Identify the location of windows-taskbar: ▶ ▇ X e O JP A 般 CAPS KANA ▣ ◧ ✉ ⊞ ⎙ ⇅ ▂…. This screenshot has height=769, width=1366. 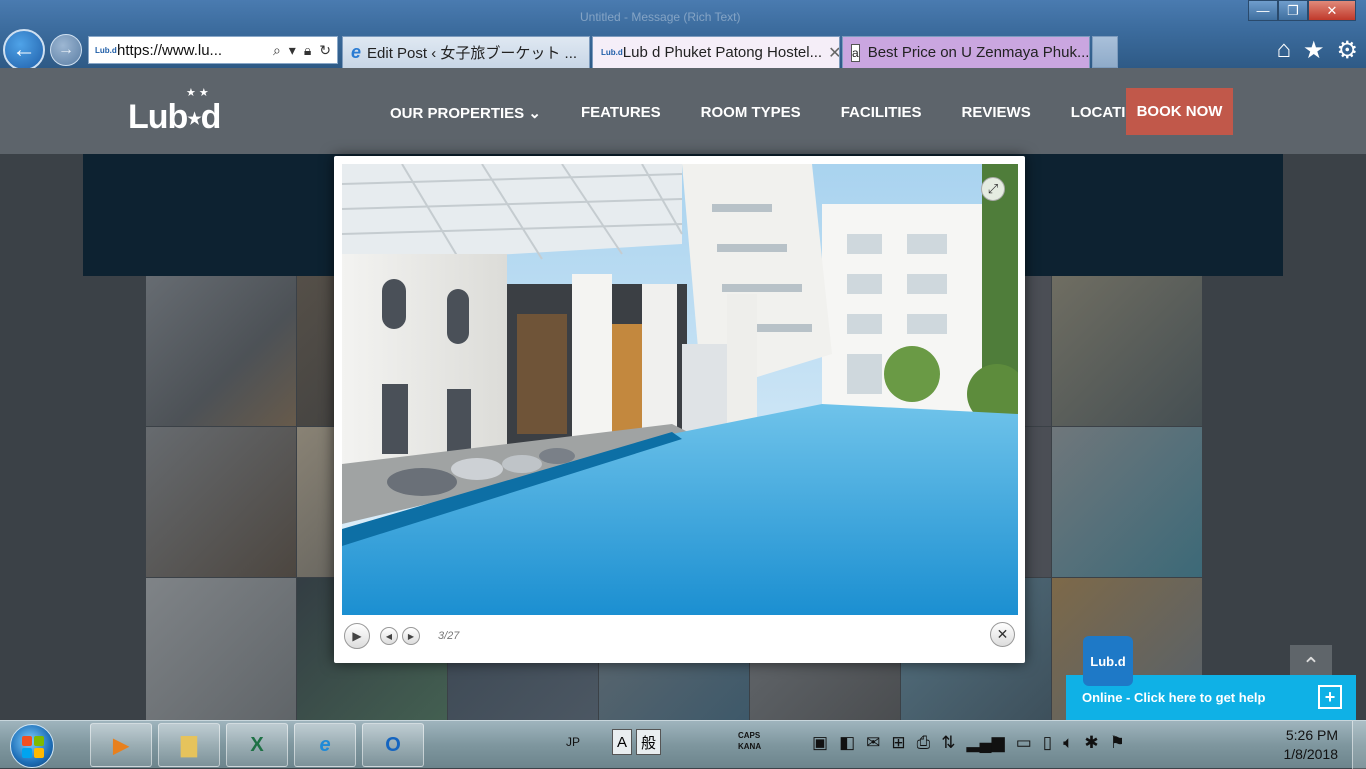
(683, 744).